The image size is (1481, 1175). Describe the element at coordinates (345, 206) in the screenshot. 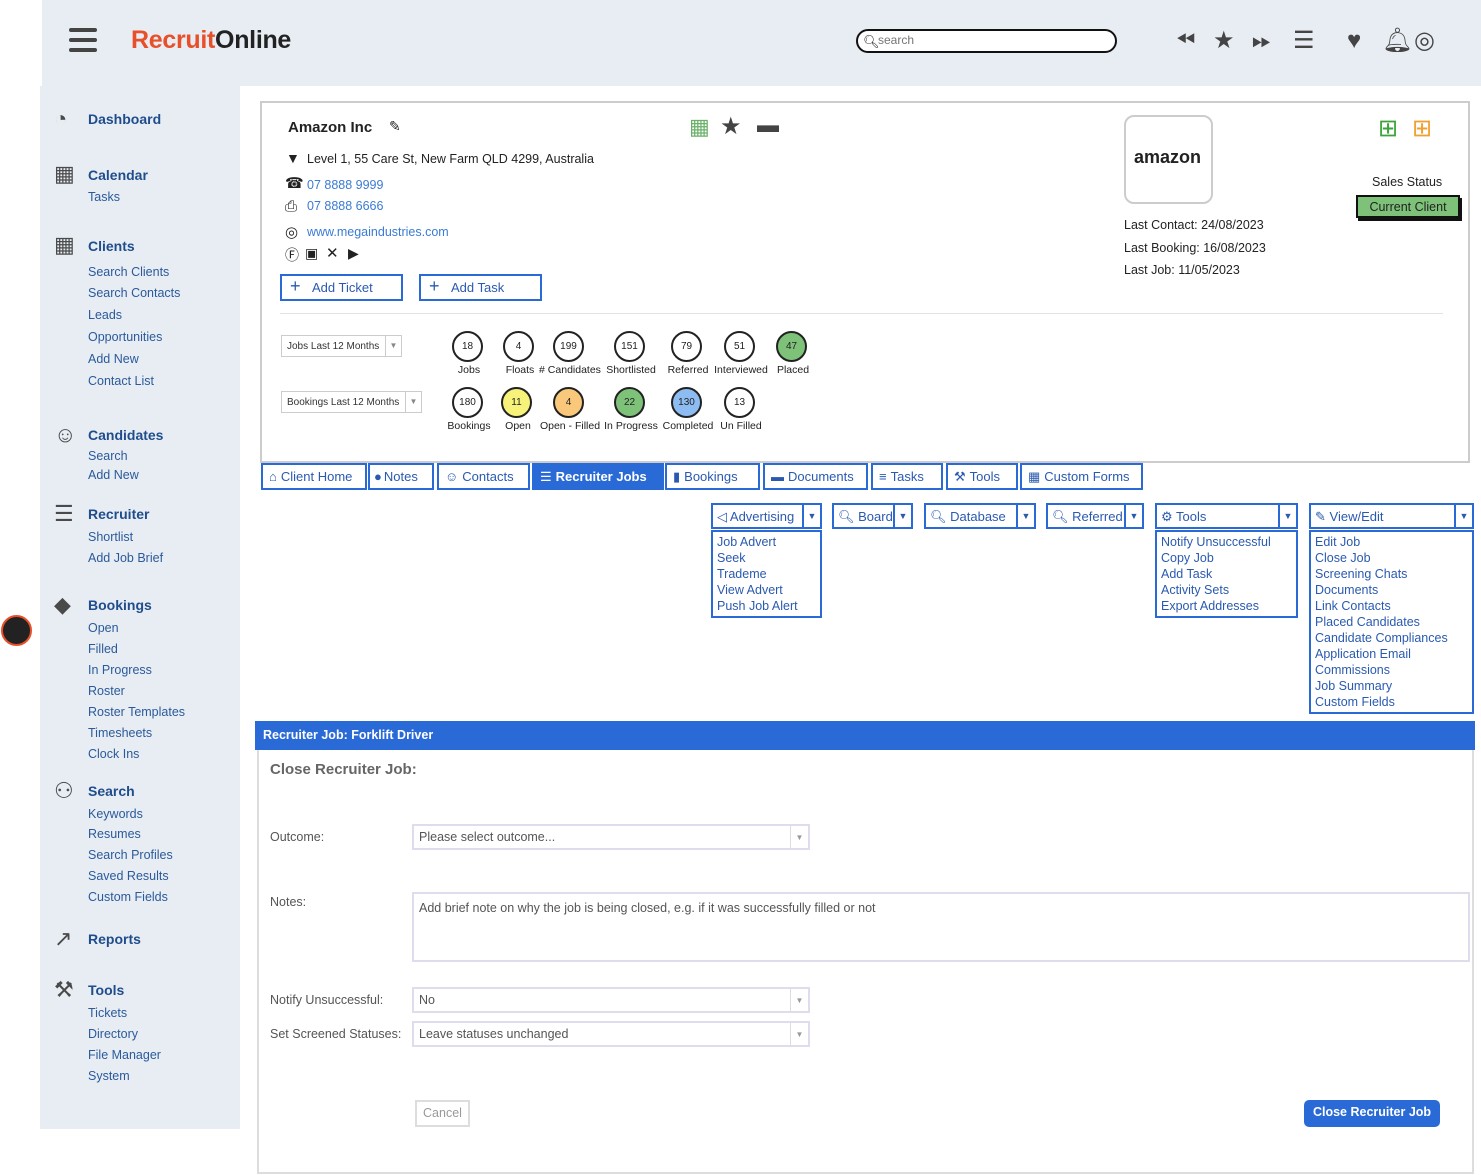

I see `client-fax: 07 8888 6666` at that location.